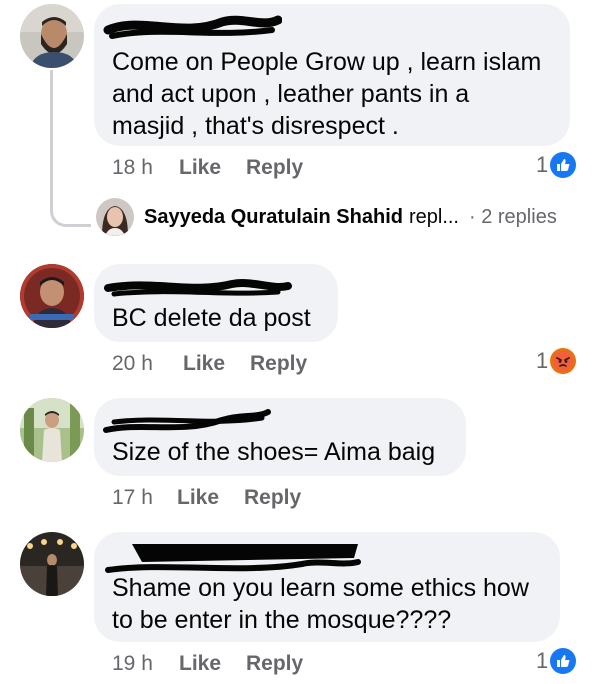 The width and height of the screenshot is (600, 684). What do you see at coordinates (70, 148) in the screenshot?
I see `reply-thread-line` at bounding box center [70, 148].